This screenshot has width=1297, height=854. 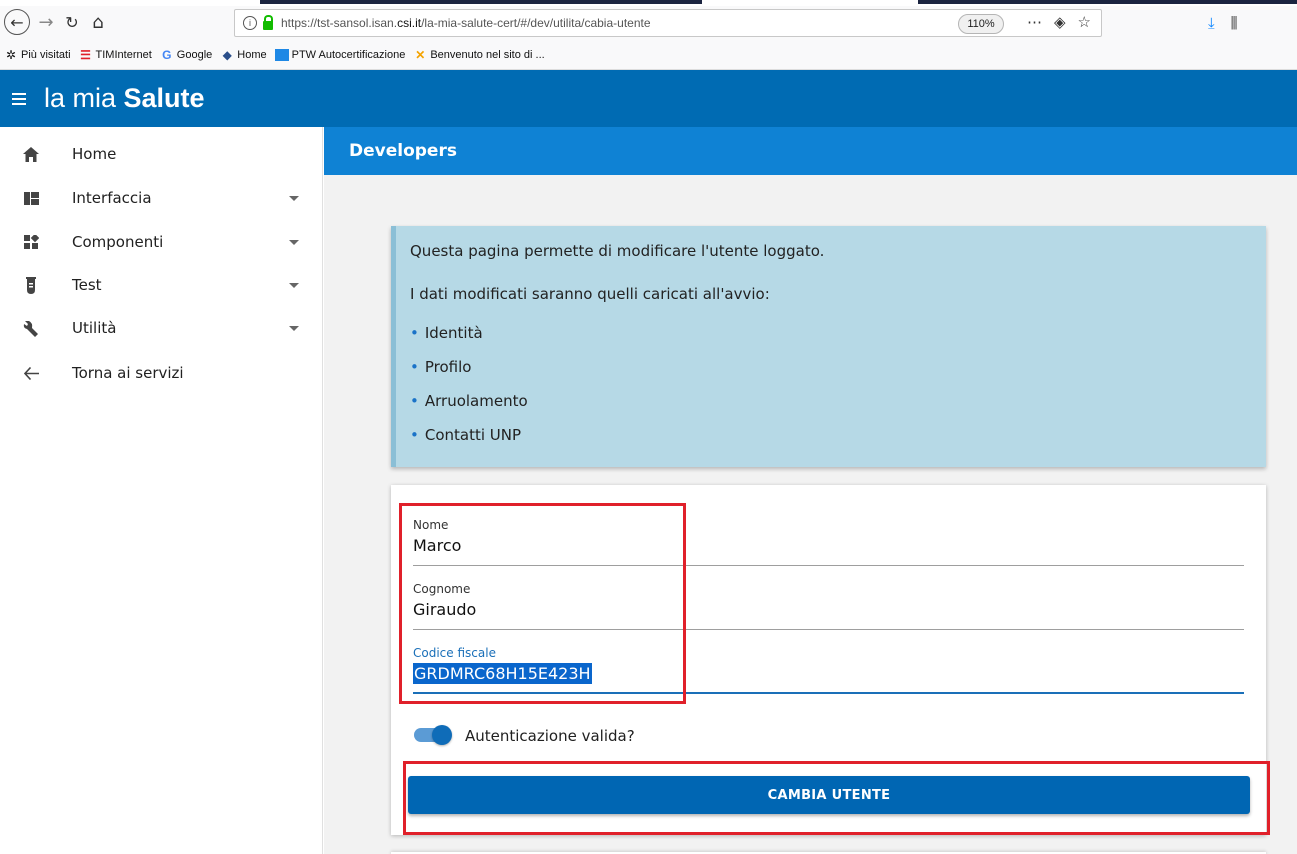 I want to click on sidebar-item-label: Componenti, so click(x=118, y=242).